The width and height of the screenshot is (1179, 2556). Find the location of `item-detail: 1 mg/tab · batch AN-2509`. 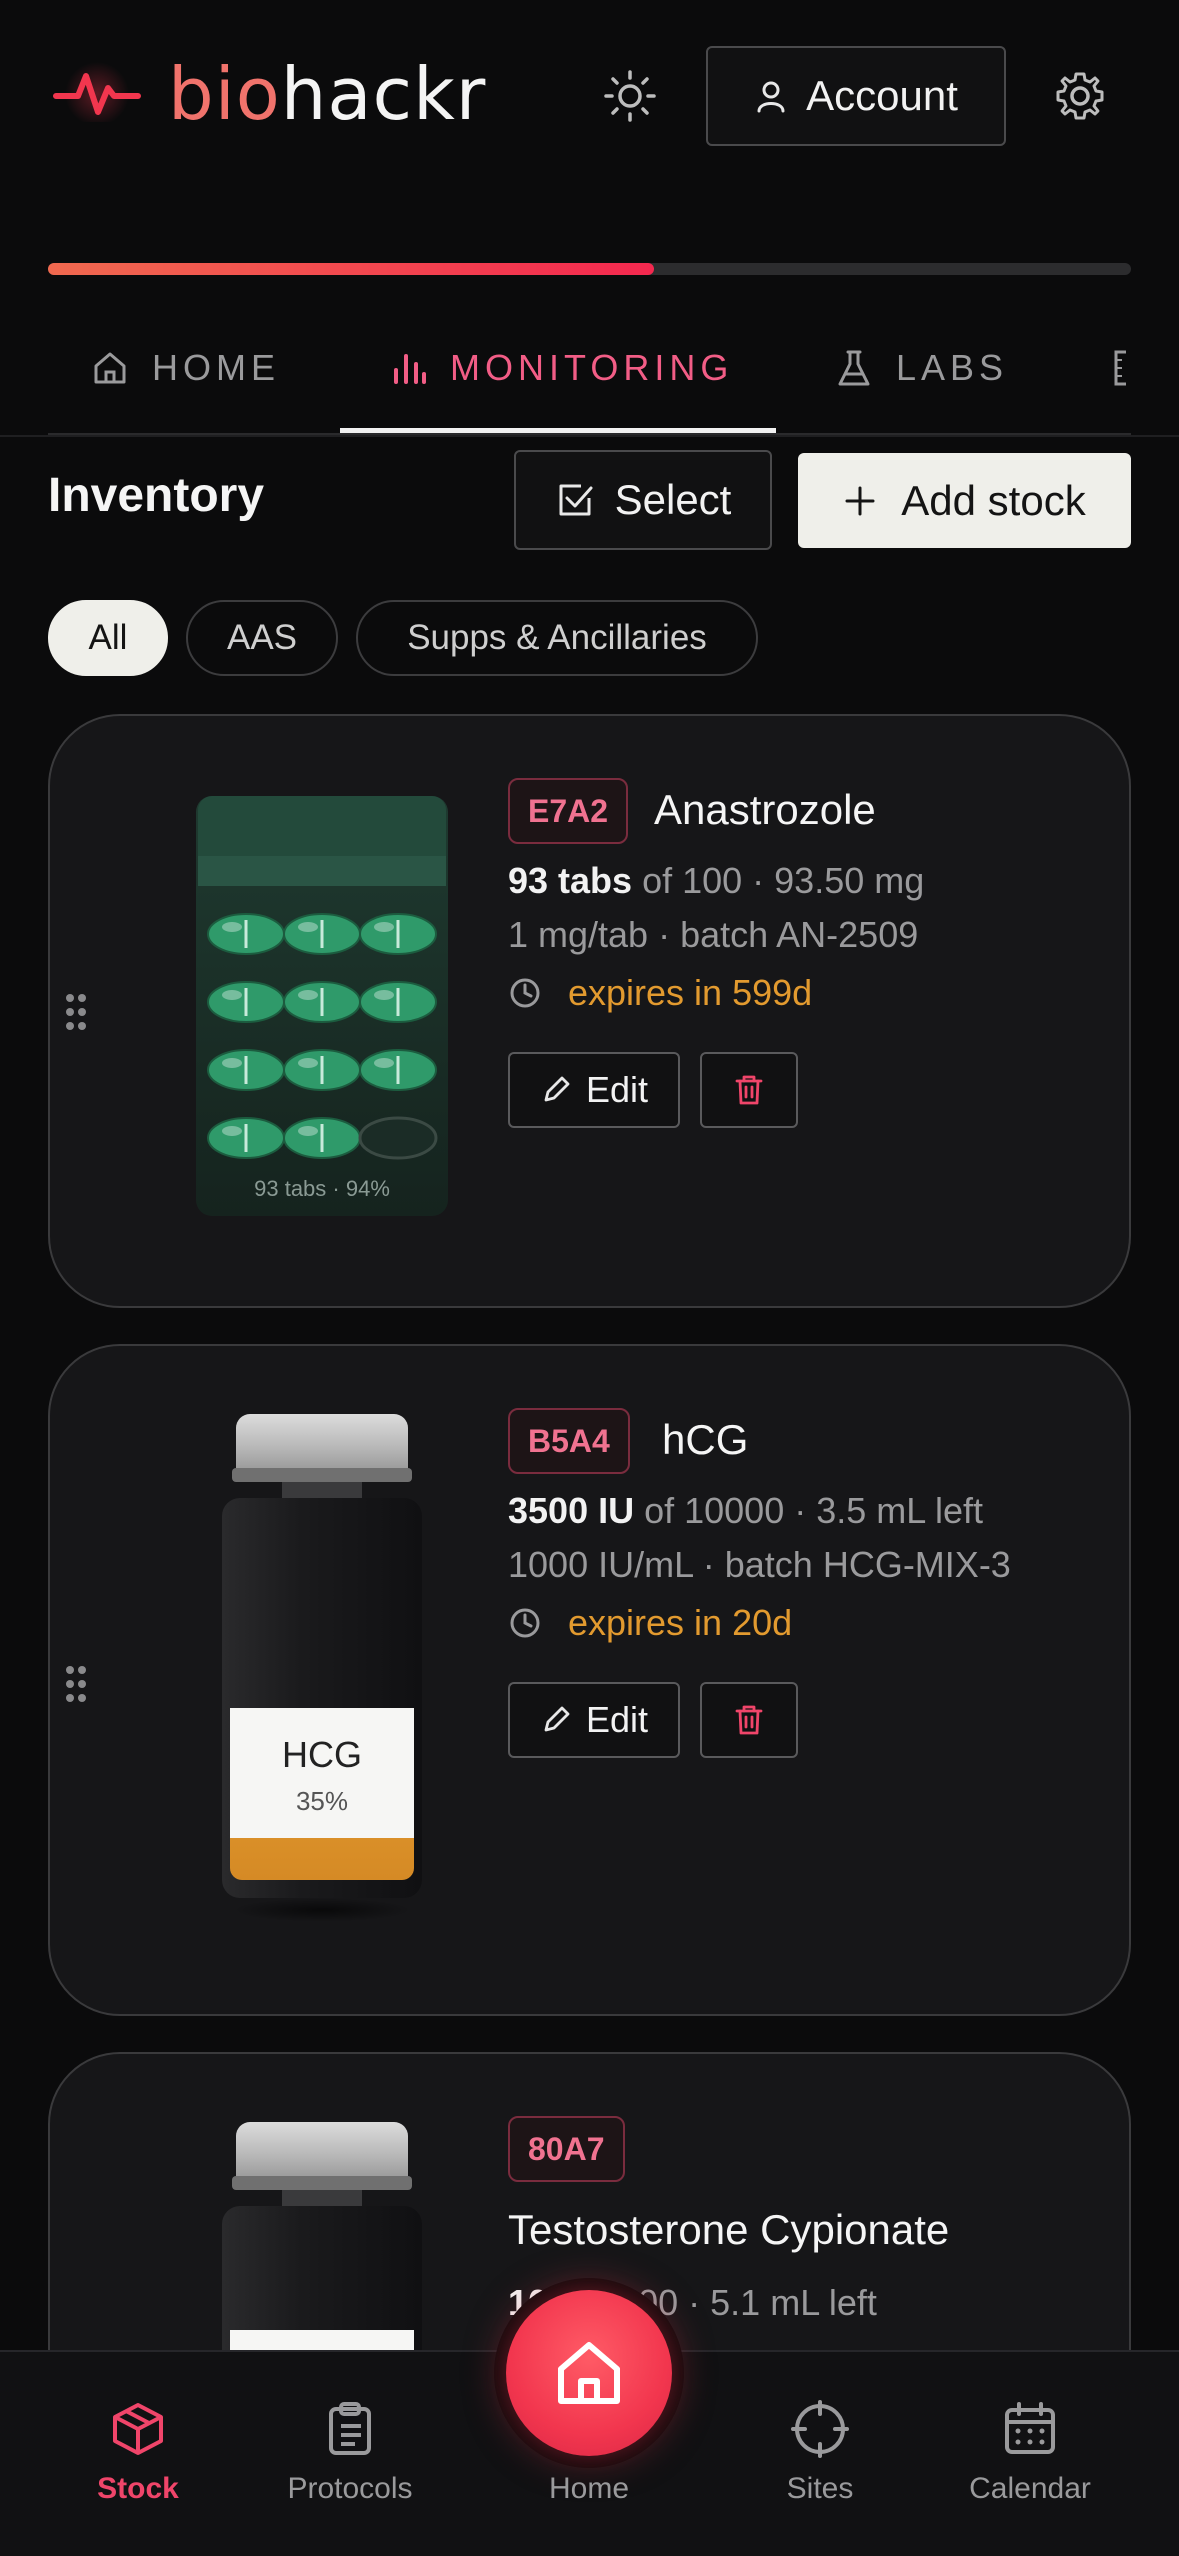

item-detail: 1 mg/tab · batch AN-2509 is located at coordinates (713, 934).